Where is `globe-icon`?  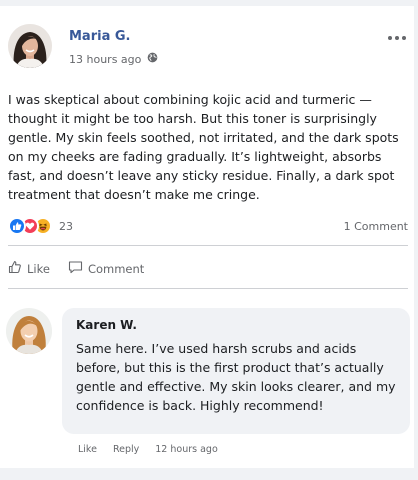 globe-icon is located at coordinates (152, 59).